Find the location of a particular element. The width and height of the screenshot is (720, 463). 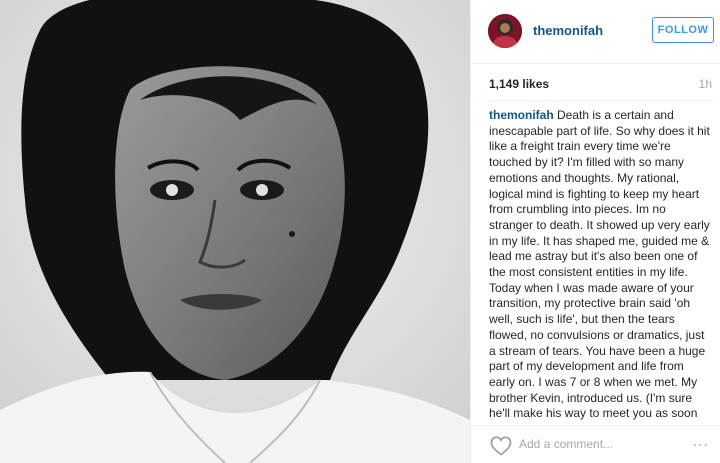

caption-username-link: themonifah is located at coordinates (521, 115).